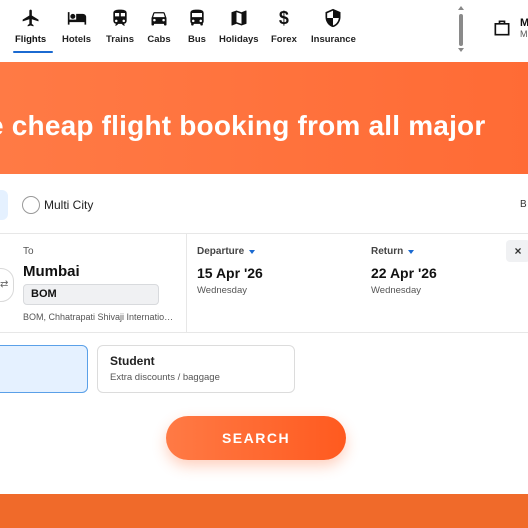 The height and width of the screenshot is (528, 528). I want to click on nav-label: Forex, so click(284, 39).